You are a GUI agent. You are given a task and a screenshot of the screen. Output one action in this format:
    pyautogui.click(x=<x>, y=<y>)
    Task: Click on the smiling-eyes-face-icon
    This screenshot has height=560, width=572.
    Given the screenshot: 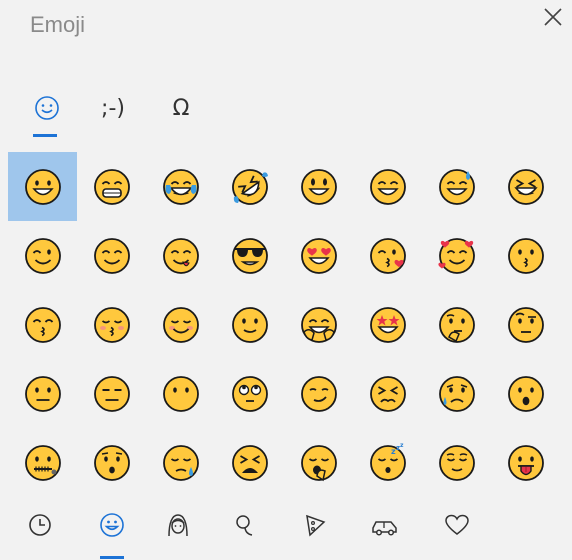 What is the action you would take?
    pyautogui.click(x=111, y=255)
    